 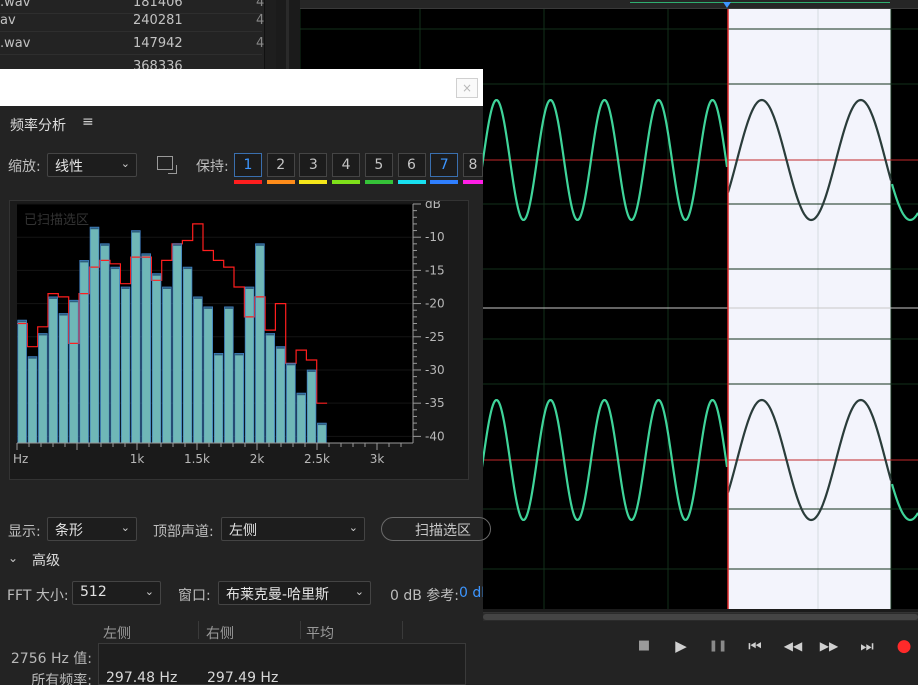 I want to click on advanced-section-label: 高级, so click(x=46, y=560).